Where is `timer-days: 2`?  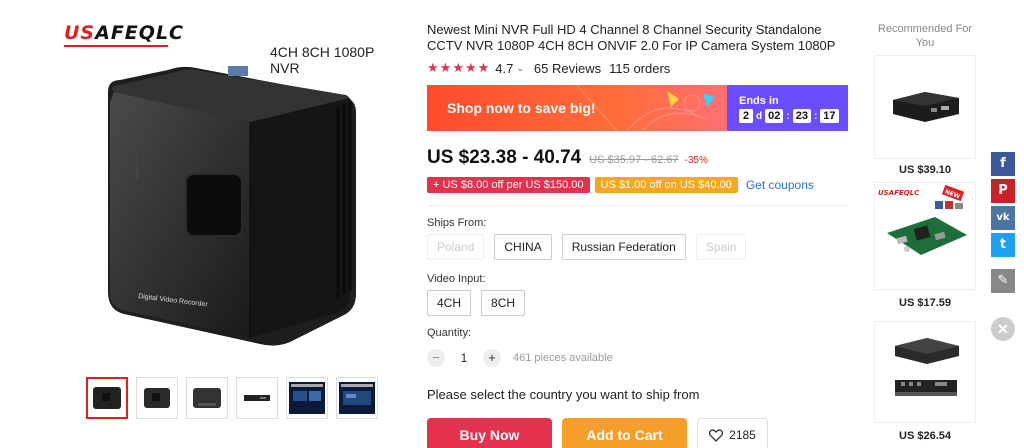 timer-days: 2 is located at coordinates (746, 116).